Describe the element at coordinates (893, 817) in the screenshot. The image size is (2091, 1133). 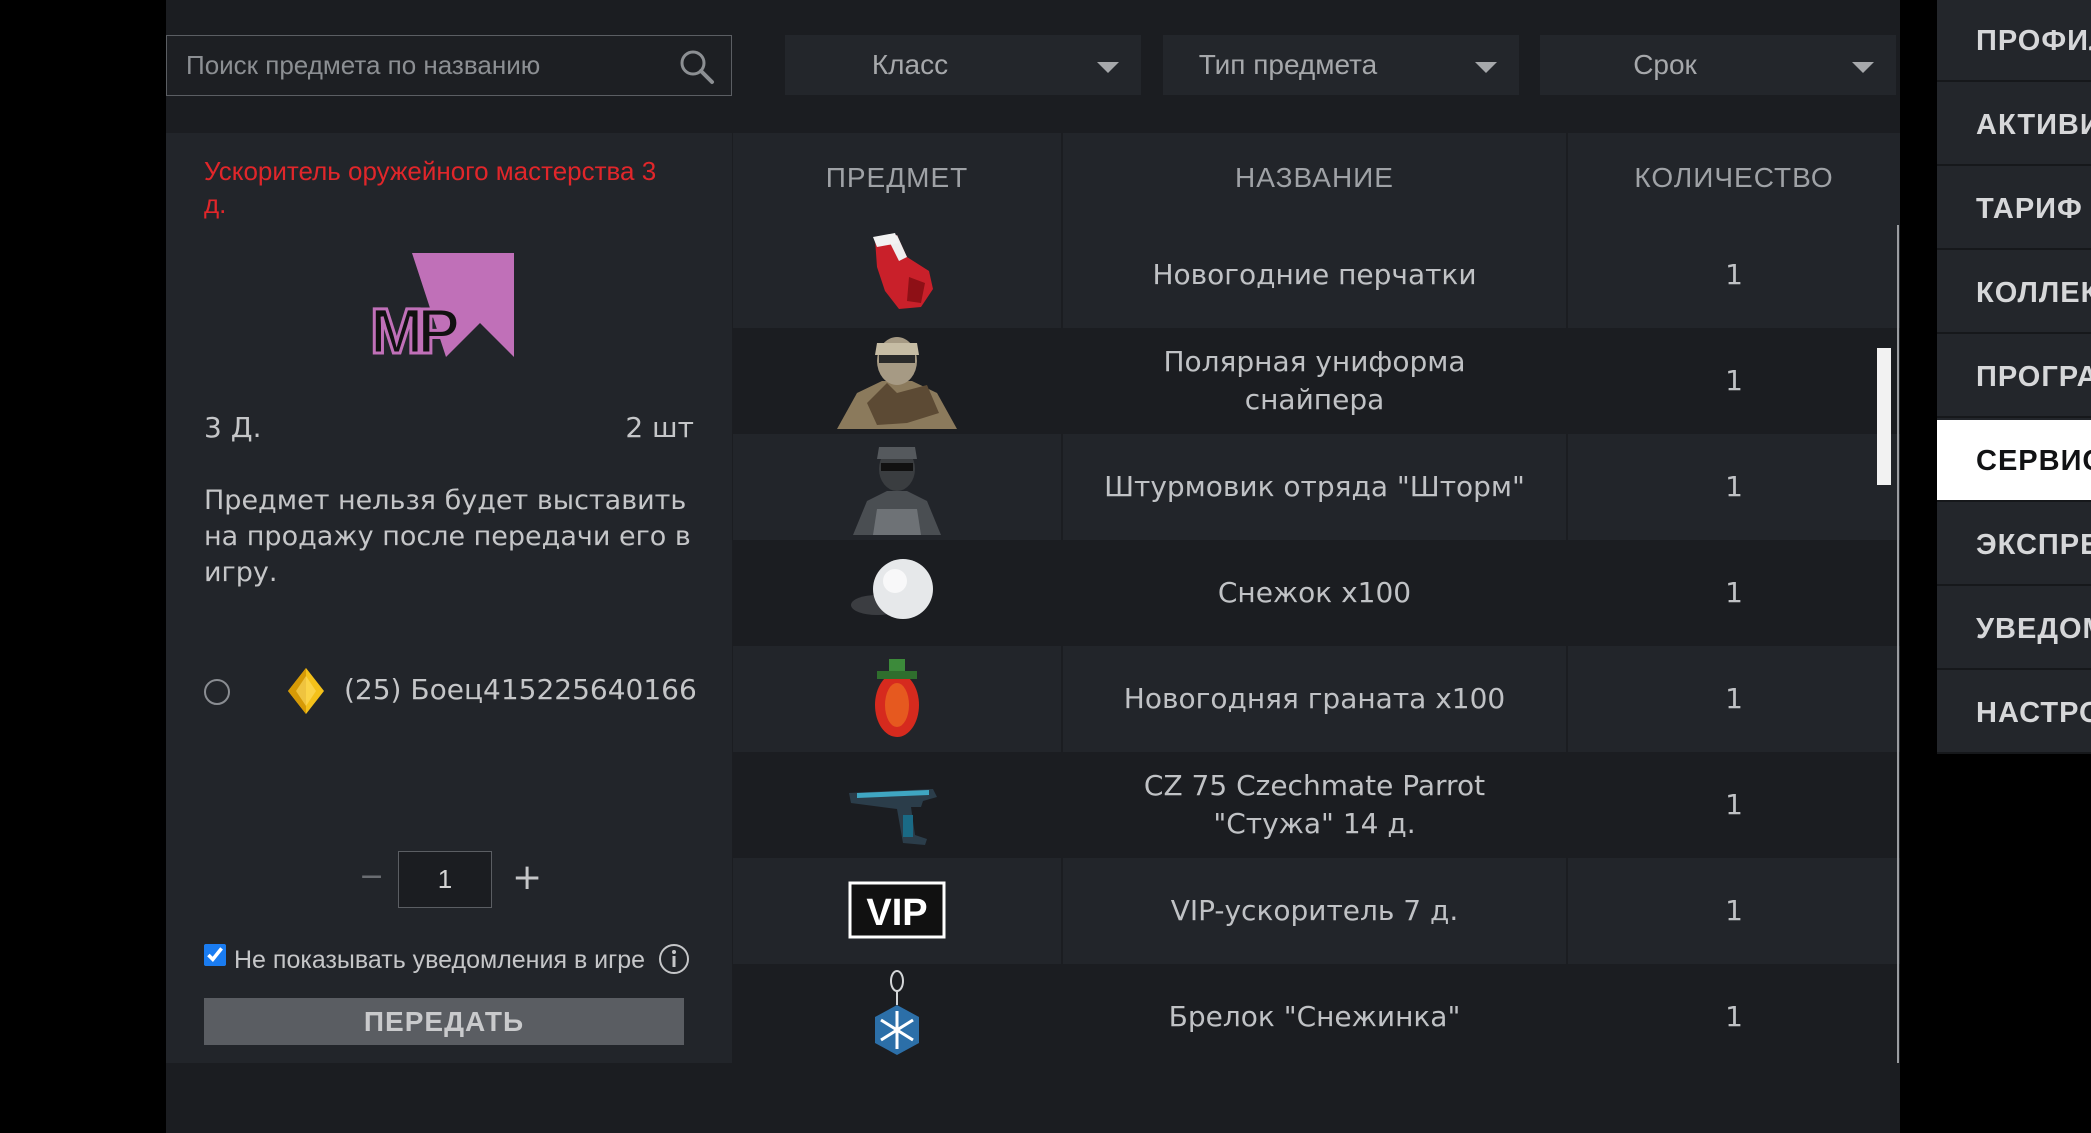
I see `pistol-icon` at that location.